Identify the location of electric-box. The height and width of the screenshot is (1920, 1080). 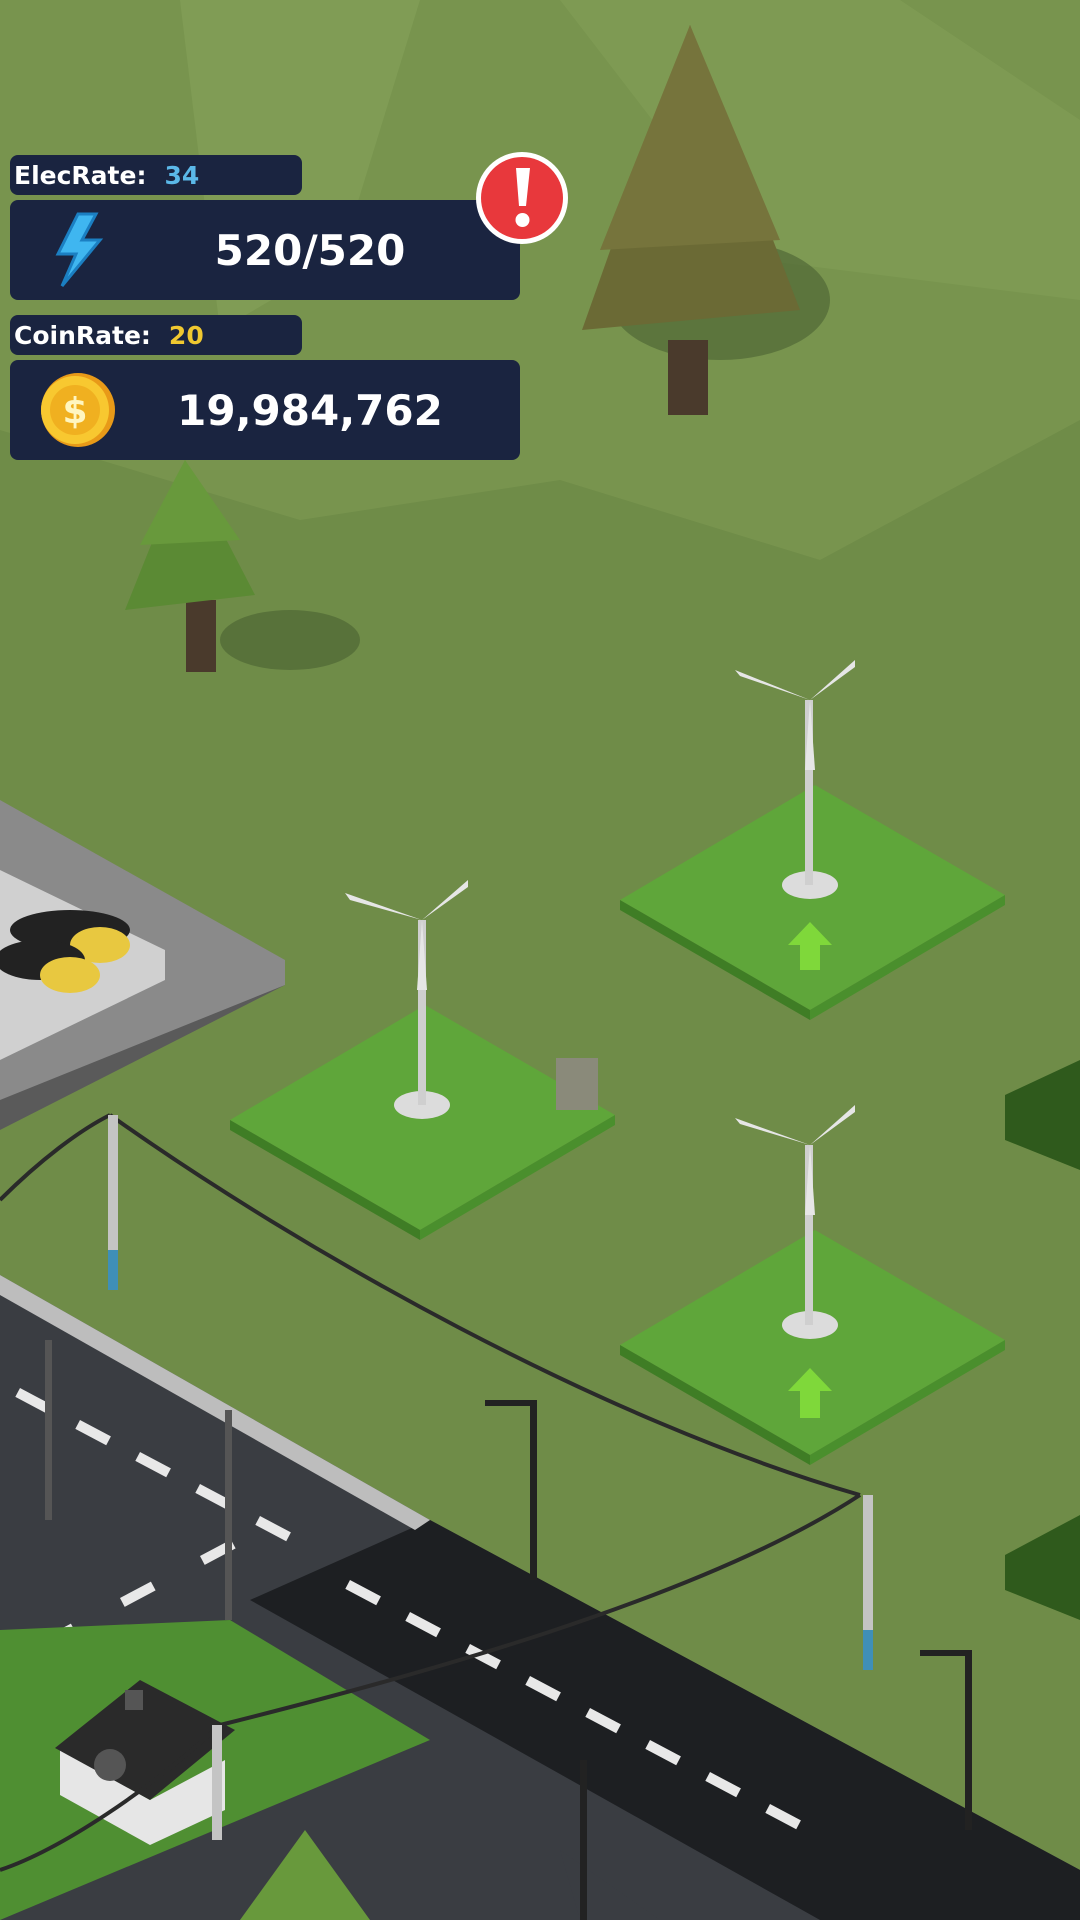
(577, 1084).